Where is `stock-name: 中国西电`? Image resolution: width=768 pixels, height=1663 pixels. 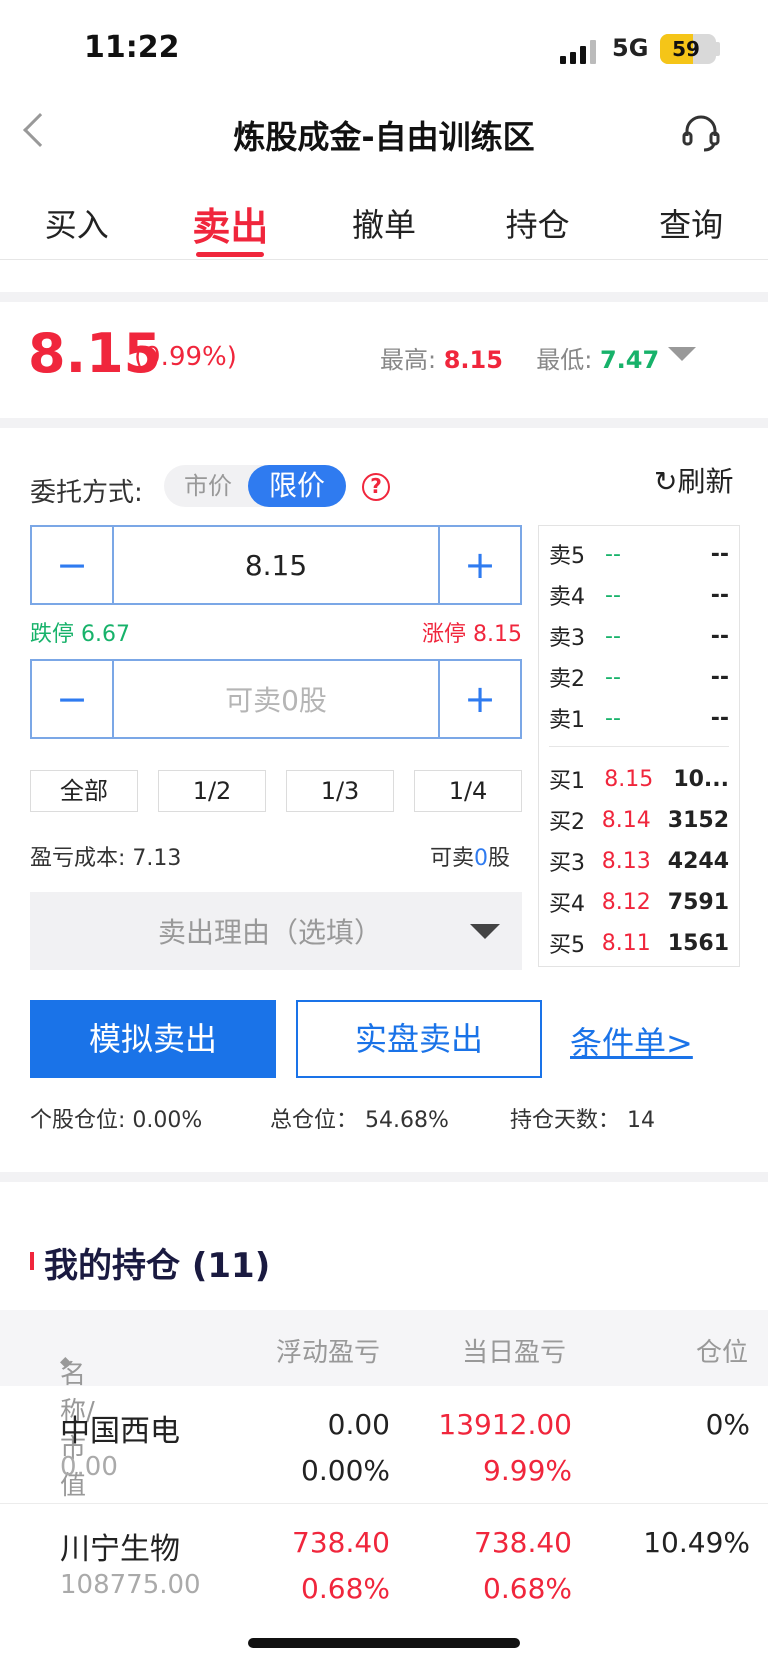 stock-name: 中国西电 is located at coordinates (120, 1431).